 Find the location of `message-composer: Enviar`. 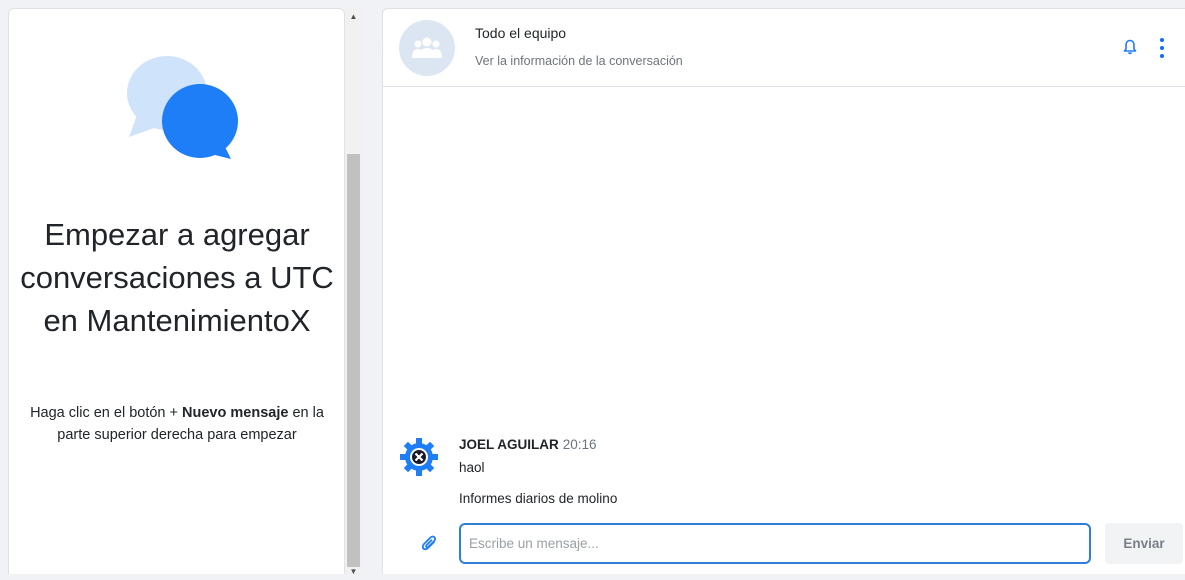

message-composer: Enviar is located at coordinates (784, 544).